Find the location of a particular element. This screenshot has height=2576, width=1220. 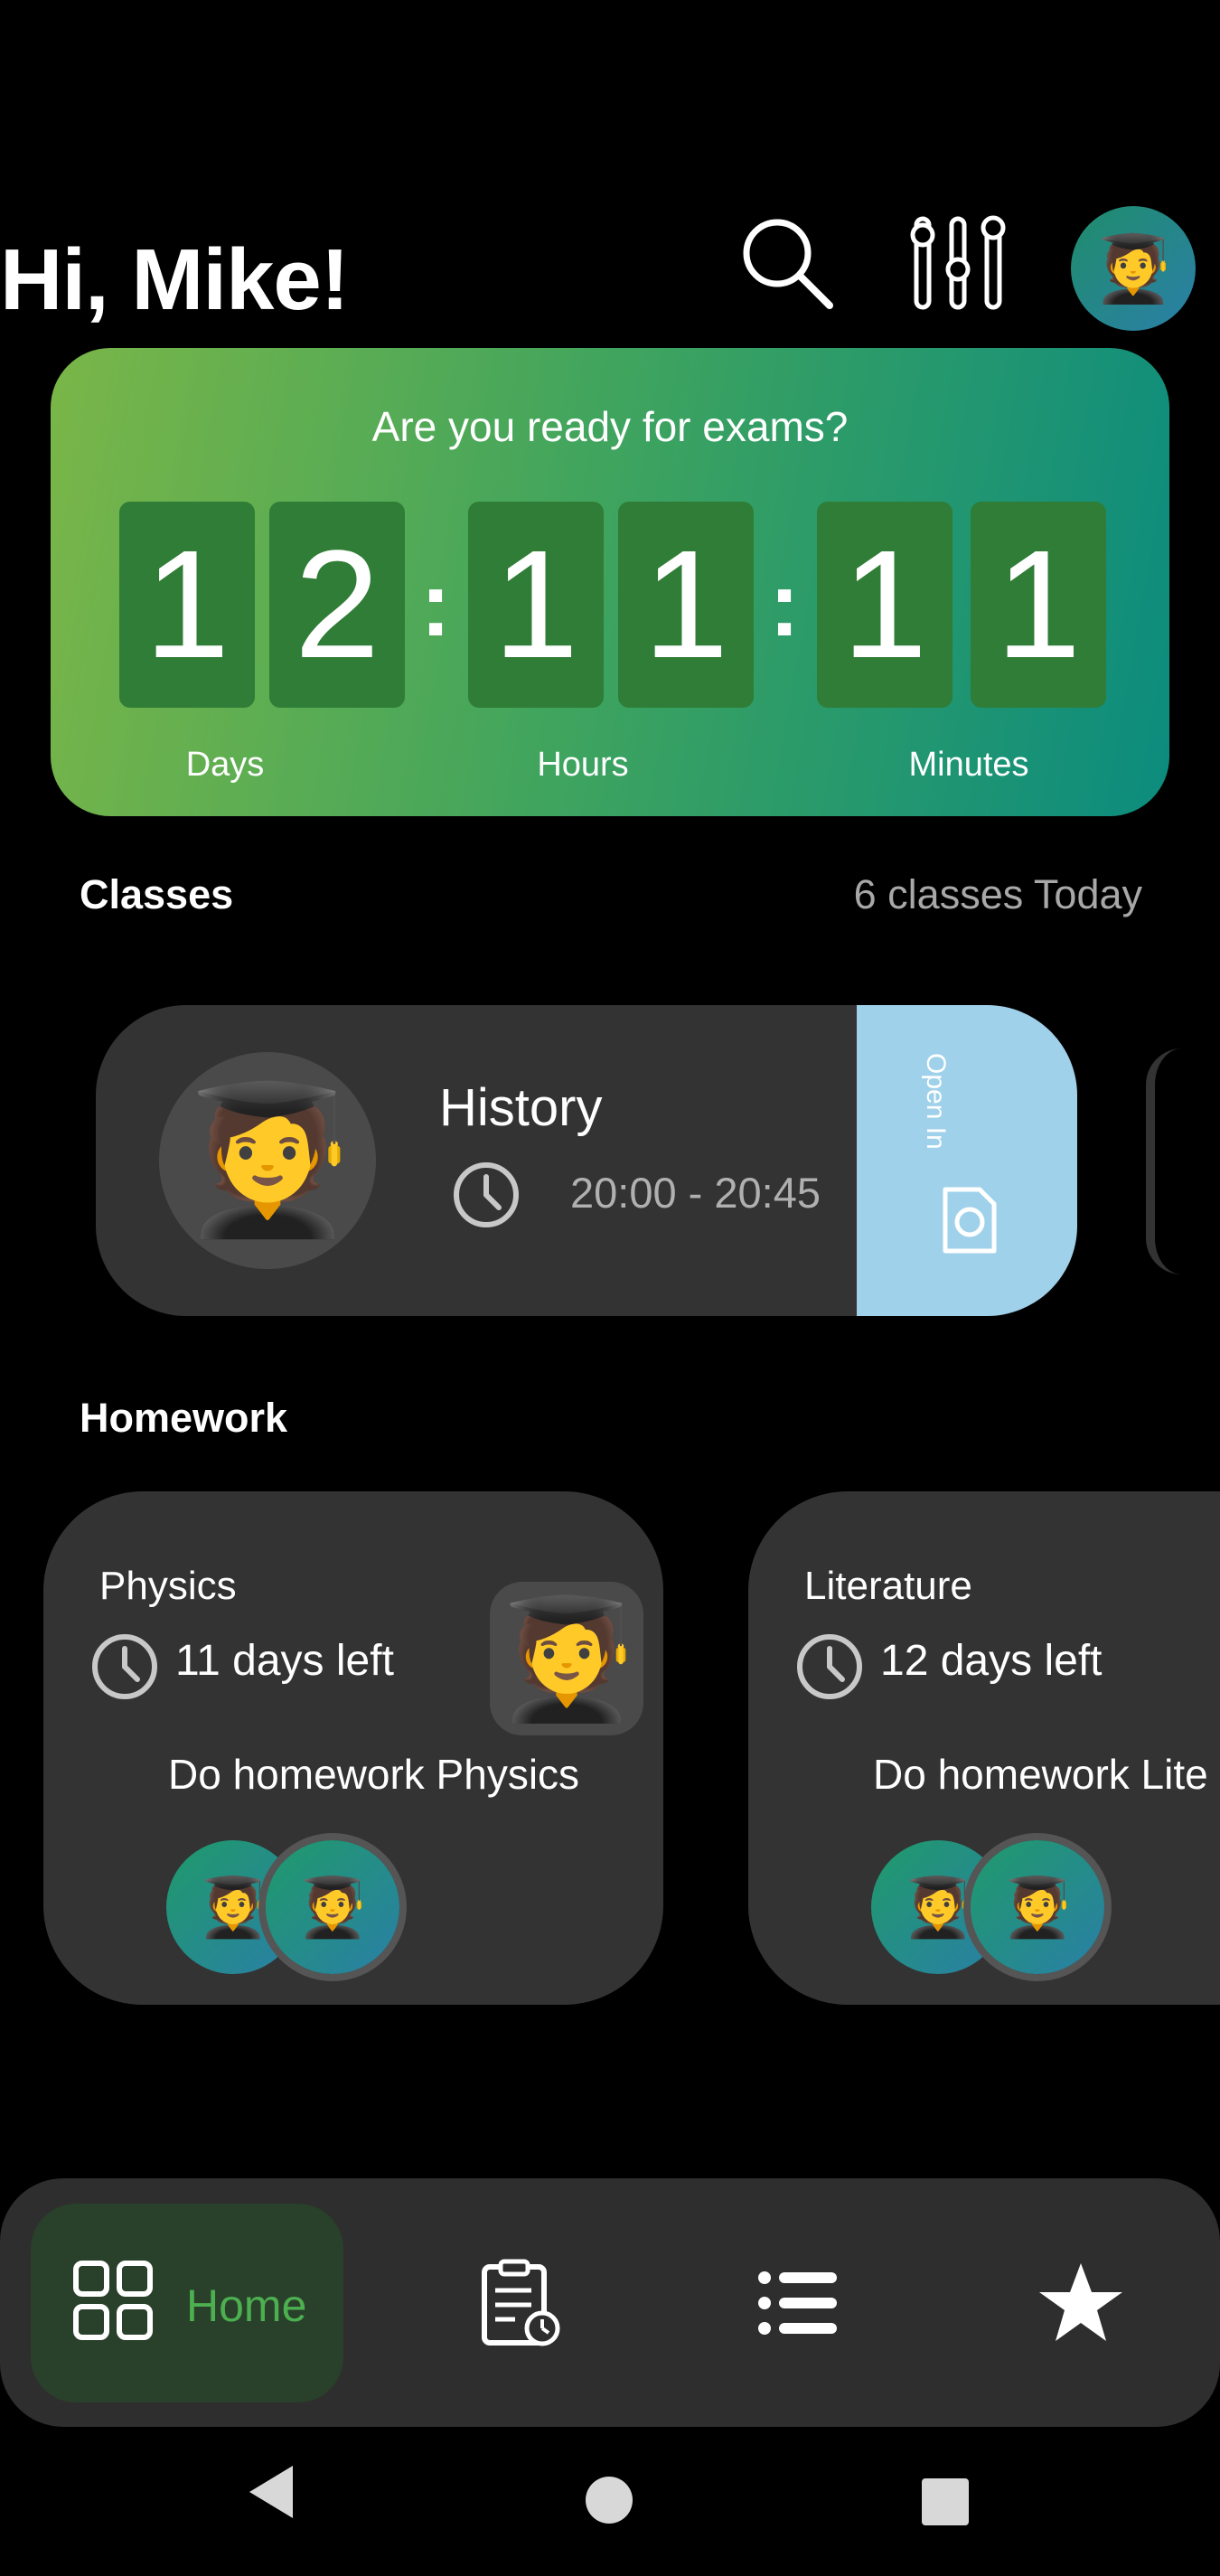

search-button is located at coordinates (786, 262).